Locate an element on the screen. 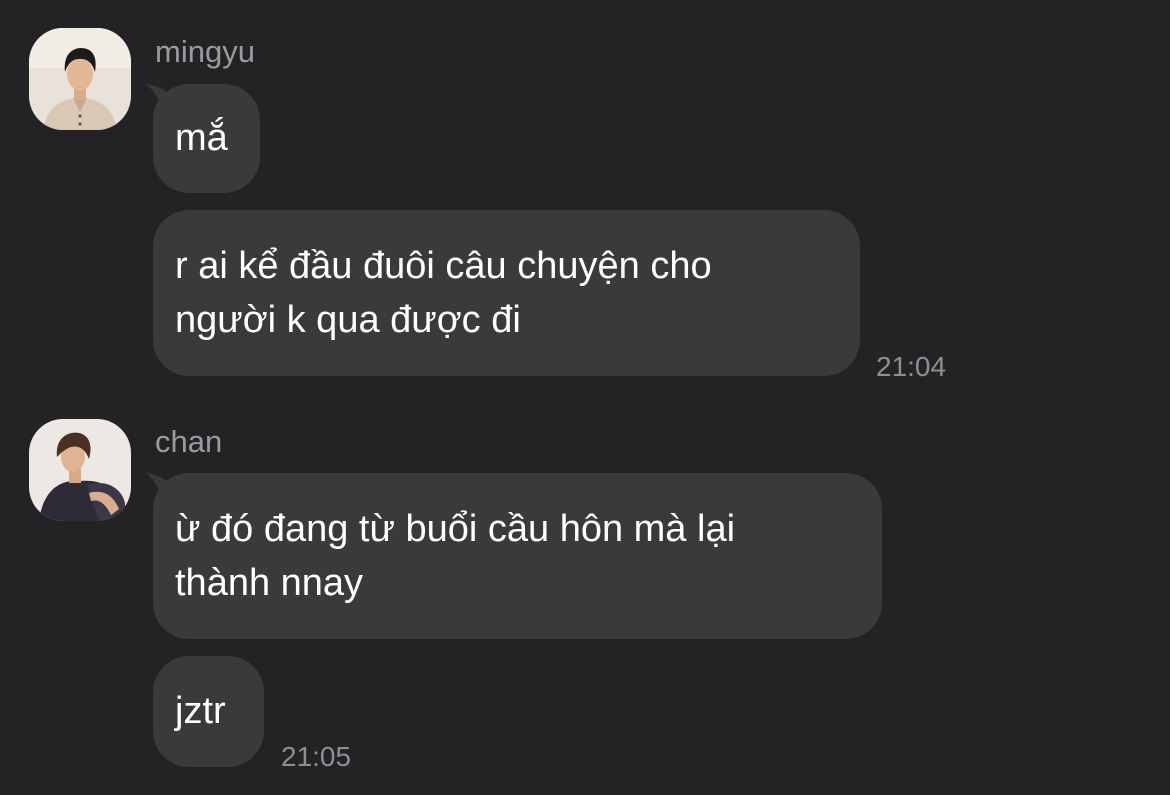  message-text: mắ is located at coordinates (201, 138).